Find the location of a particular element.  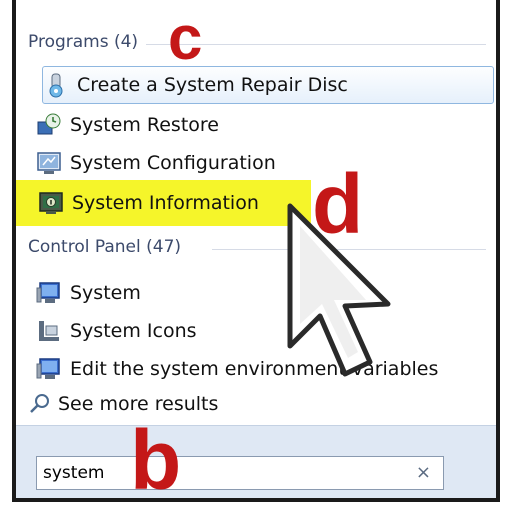

programs-header: Programs (4) is located at coordinates (83, 42).